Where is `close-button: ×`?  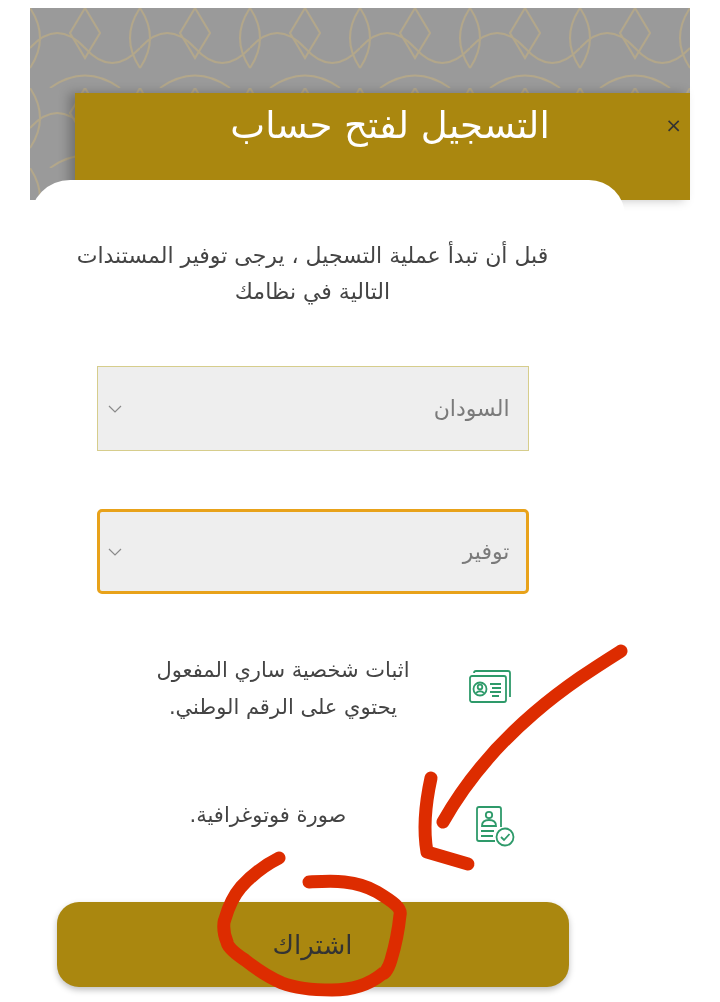 close-button: × is located at coordinates (673, 125).